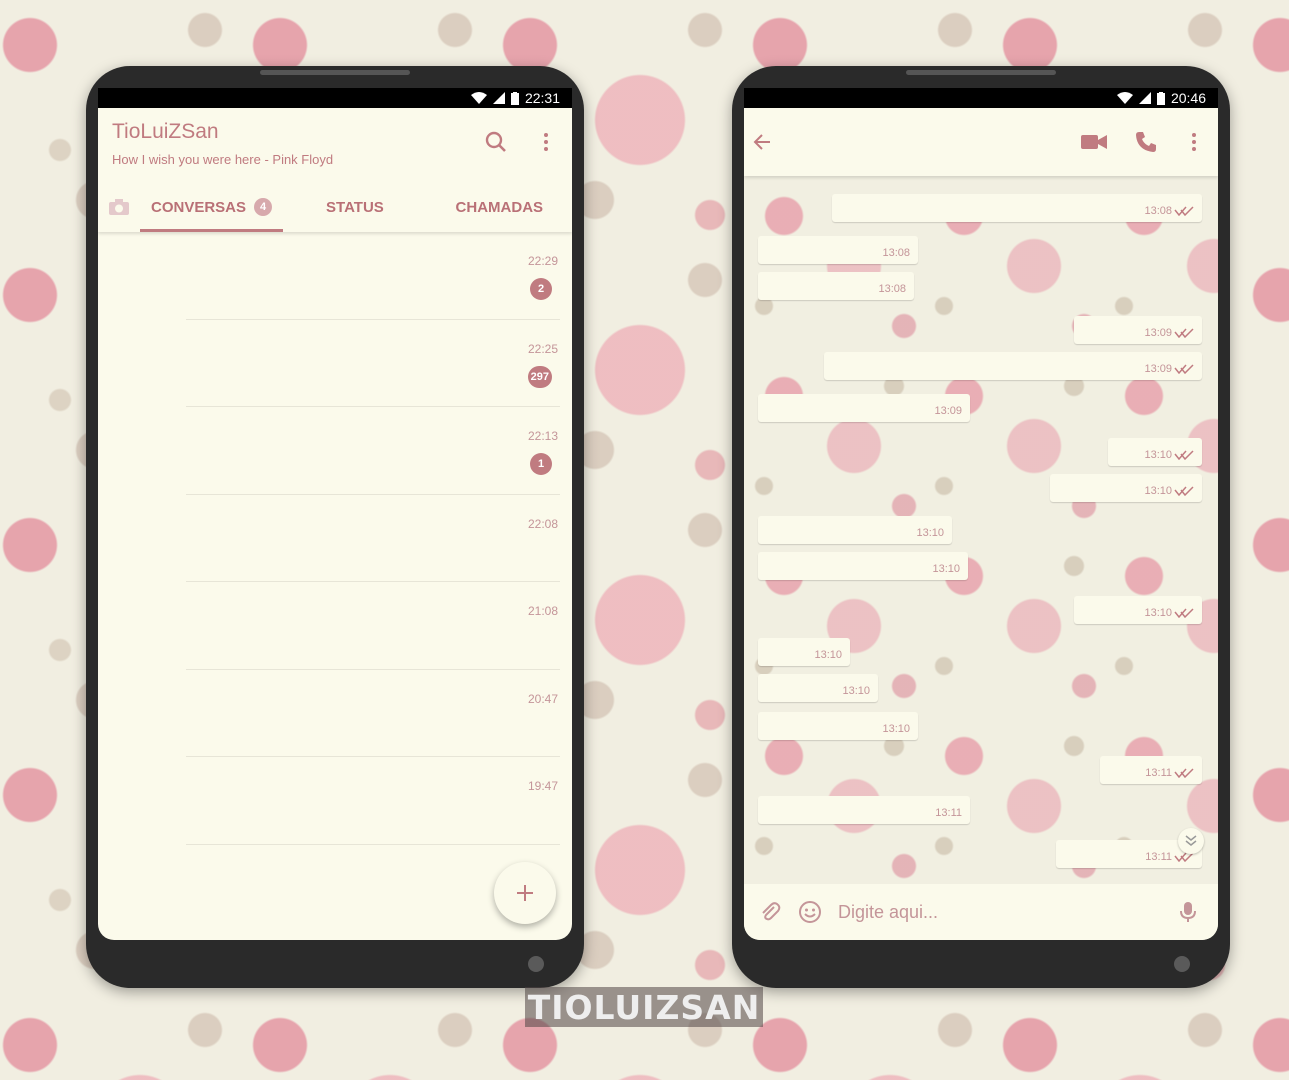  I want to click on app-subtitle: How I wish you were here - Pink Floyd, so click(223, 159).